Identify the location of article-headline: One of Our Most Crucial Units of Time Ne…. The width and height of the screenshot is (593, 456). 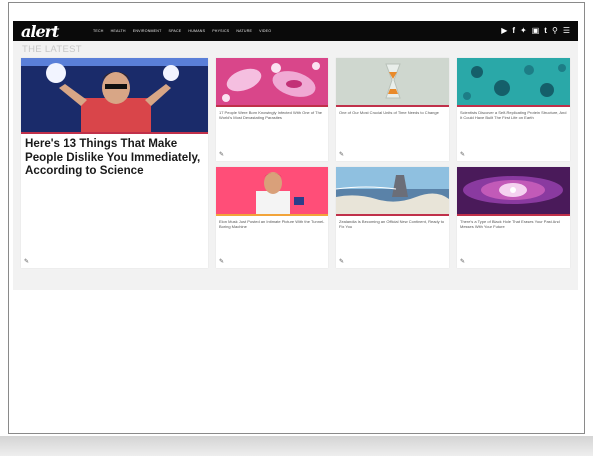
(392, 112).